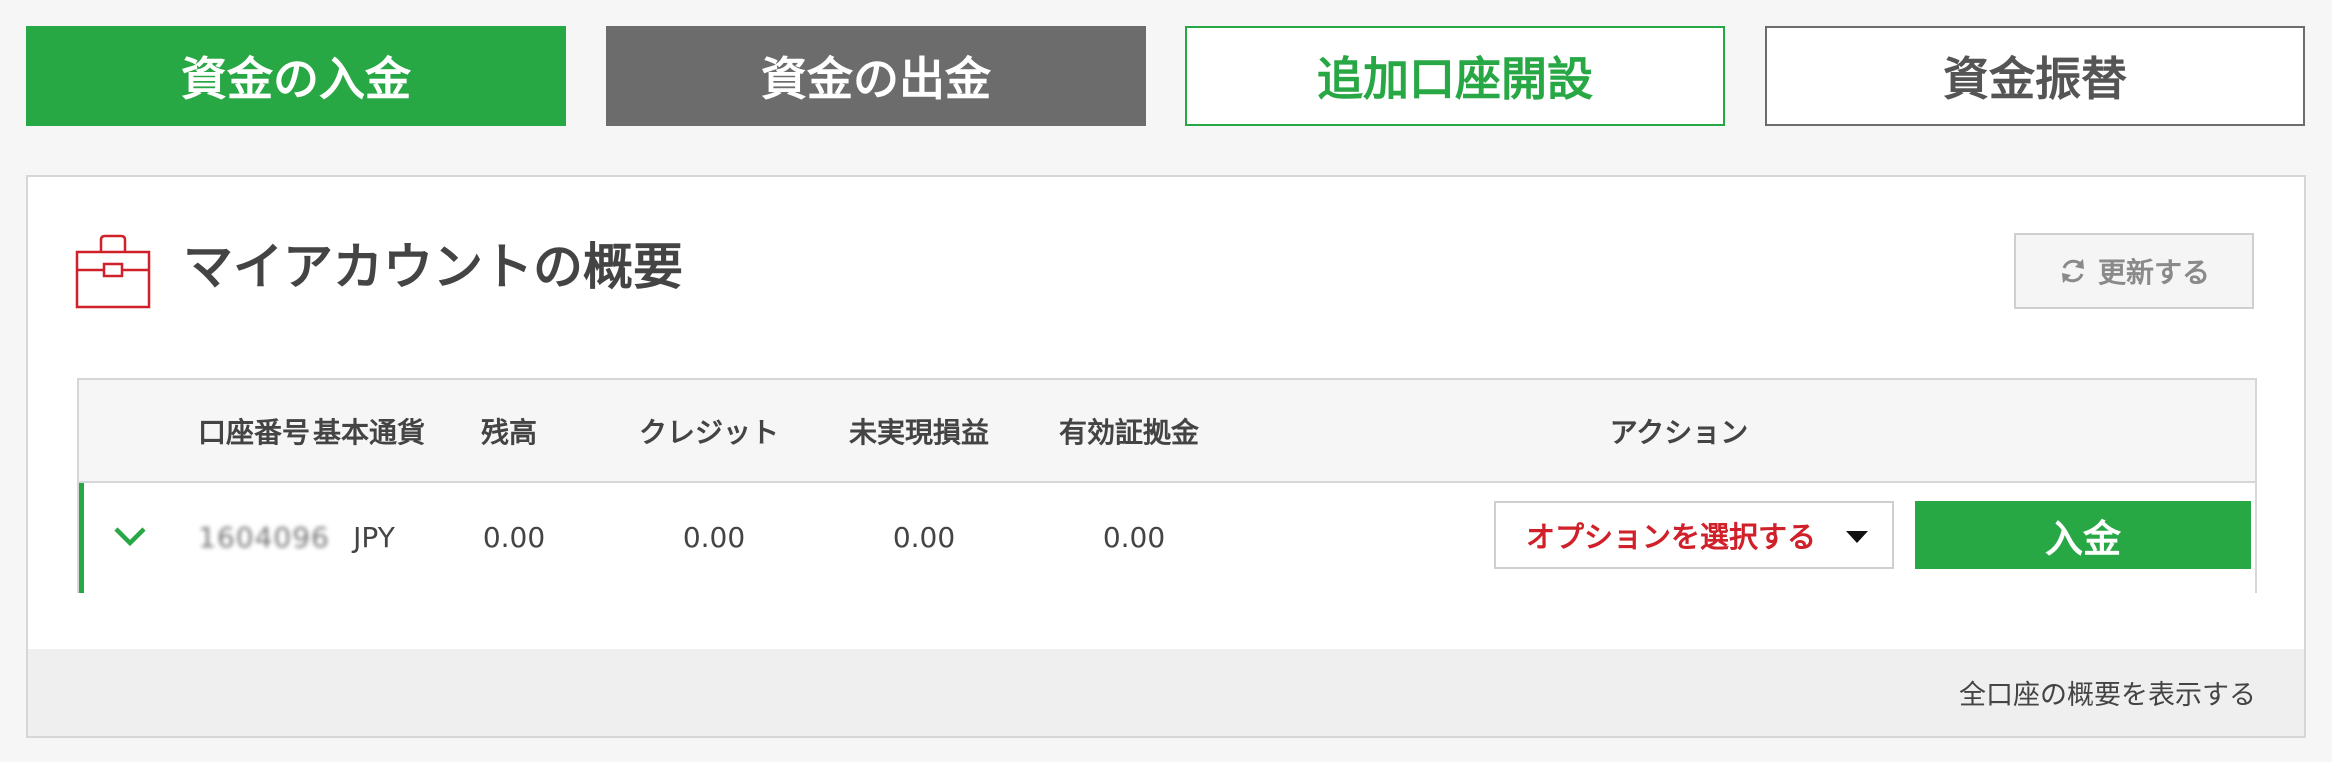 The width and height of the screenshot is (2332, 762). What do you see at coordinates (1134, 537) in the screenshot?
I see `equity-value: 0.00` at bounding box center [1134, 537].